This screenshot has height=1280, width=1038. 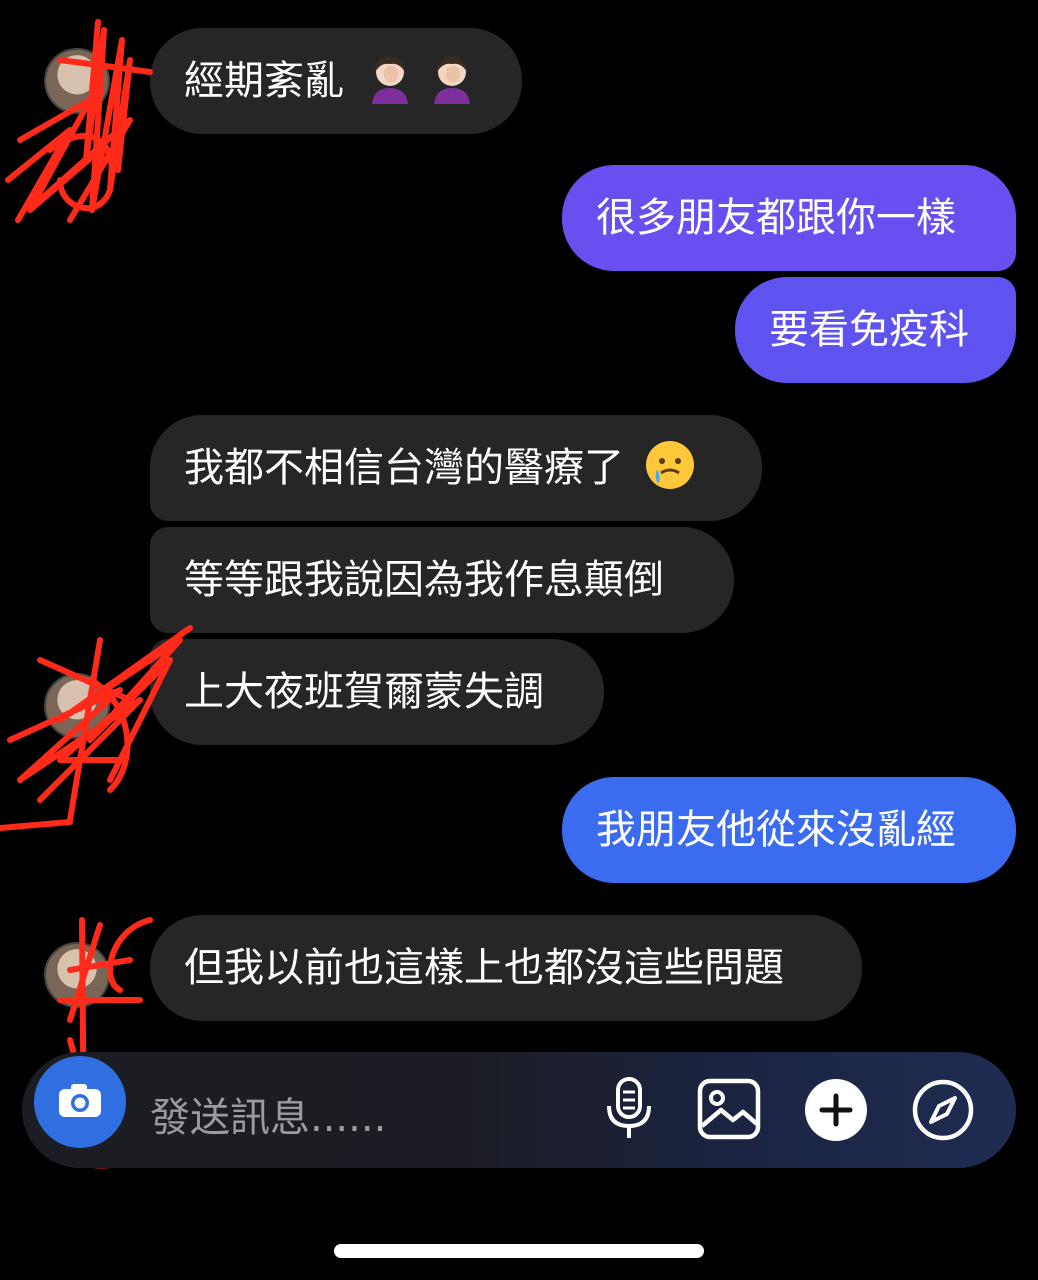 I want to click on message-text: 我都不相信台灣的醫療了, so click(x=404, y=468).